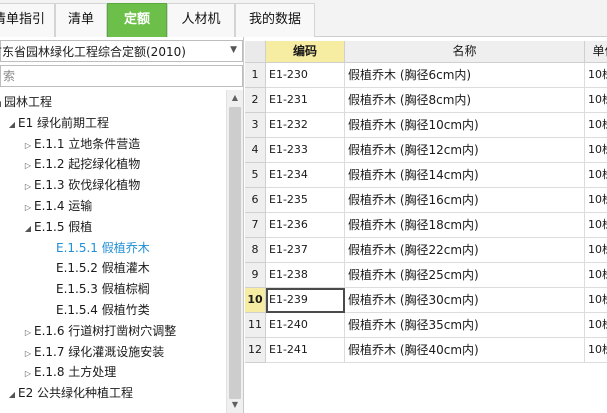 This screenshot has width=607, height=413. I want to click on tree-node-e1-3: ▷ E.1.3 砍伐绿化植物, so click(81, 185).